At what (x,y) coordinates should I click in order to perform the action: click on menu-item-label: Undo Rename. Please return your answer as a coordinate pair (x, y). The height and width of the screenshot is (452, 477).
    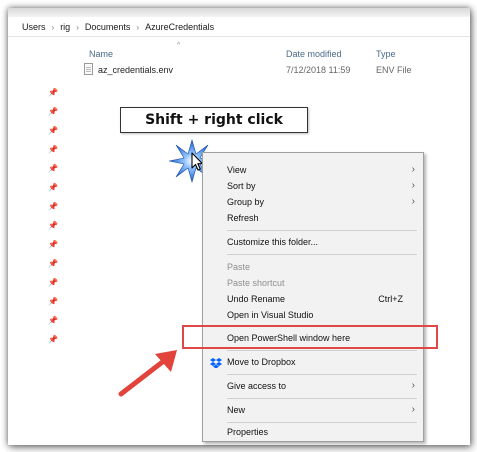
    Looking at the image, I should click on (256, 299).